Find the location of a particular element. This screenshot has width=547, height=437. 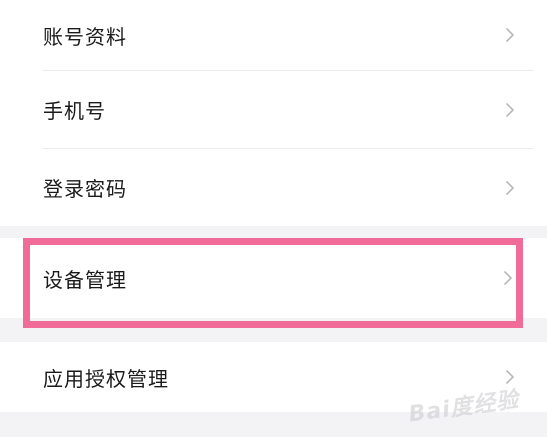

settings-item-label: 手机号 is located at coordinates (74, 111).